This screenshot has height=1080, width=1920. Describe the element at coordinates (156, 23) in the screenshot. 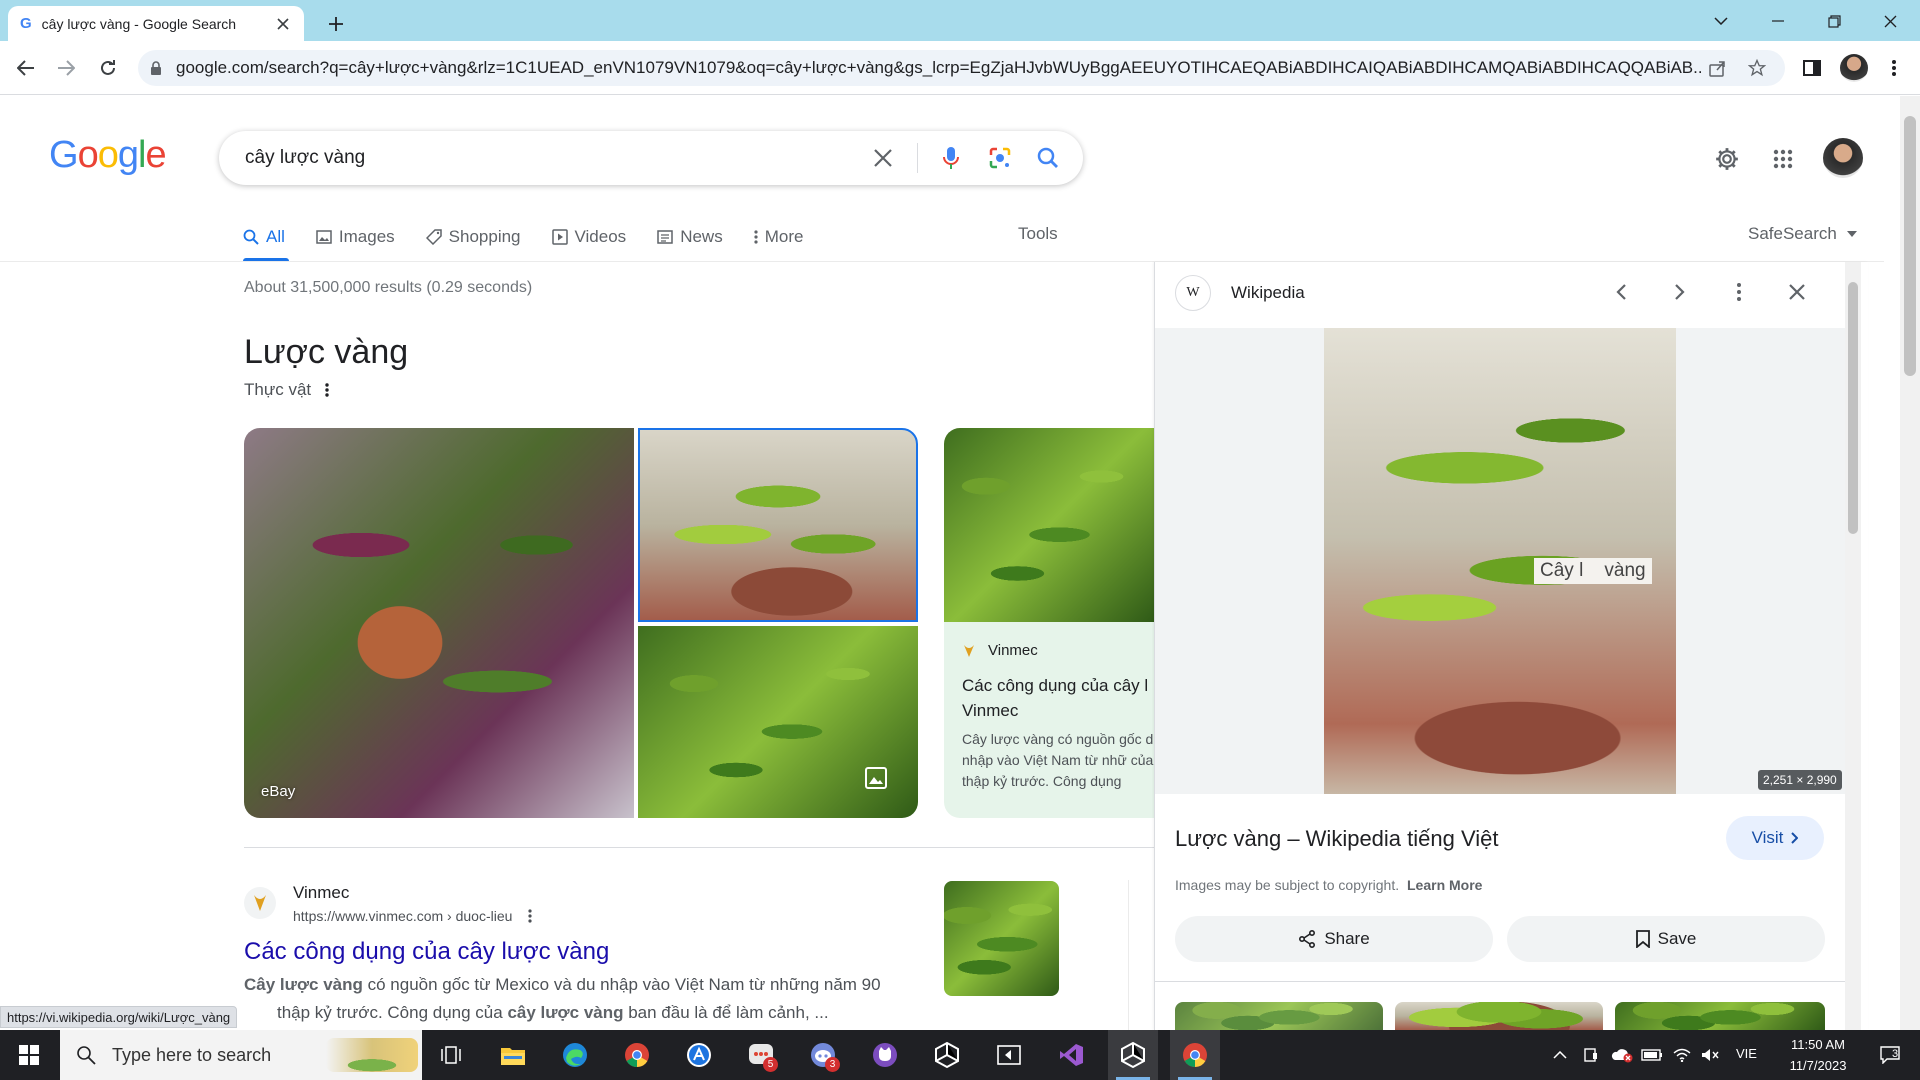

I see `browser-tab: G cây lược vàng - Google Search` at that location.